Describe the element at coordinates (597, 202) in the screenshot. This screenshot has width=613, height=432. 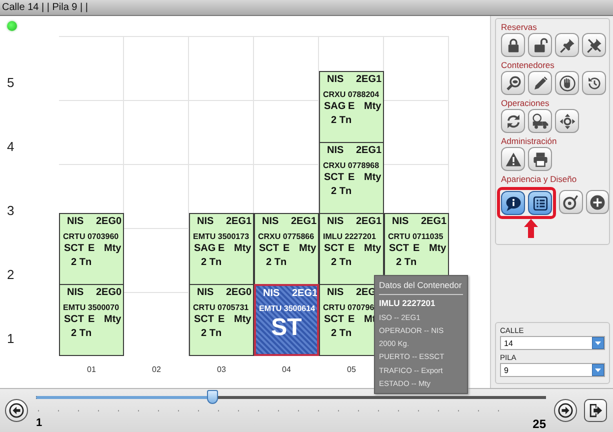
I see `add-button` at that location.